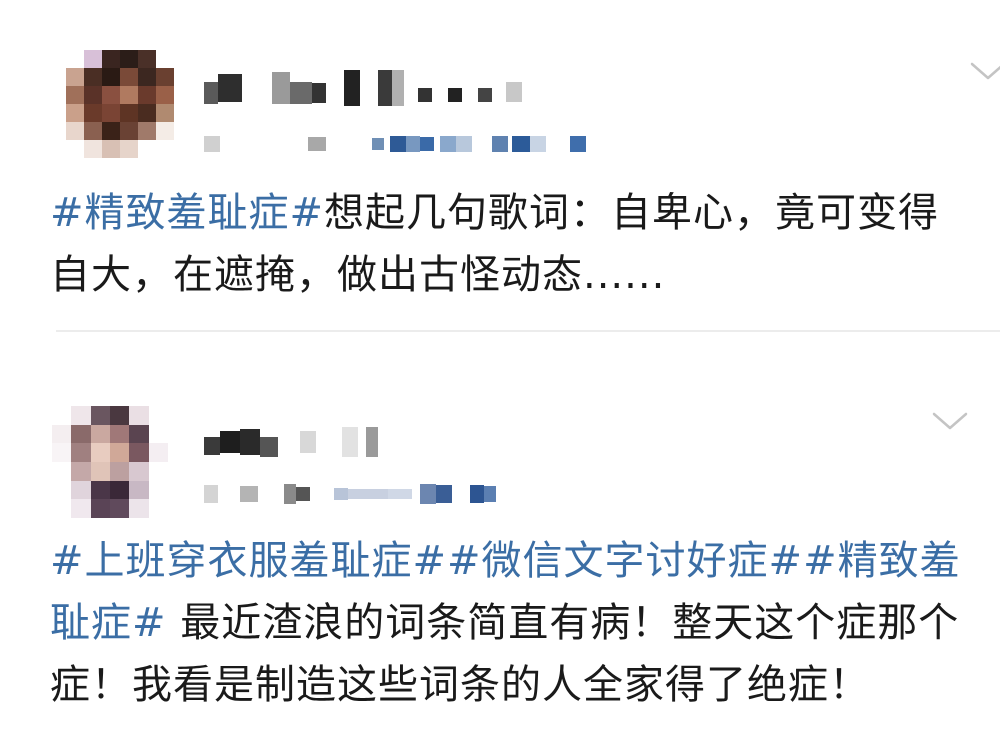 The image size is (1000, 750). What do you see at coordinates (505, 654) in the screenshot?
I see `post-body: 最近渣浪的词条简直有病！整天这个症那个症！我看是制造这些词条的人全家得了绝症！` at bounding box center [505, 654].